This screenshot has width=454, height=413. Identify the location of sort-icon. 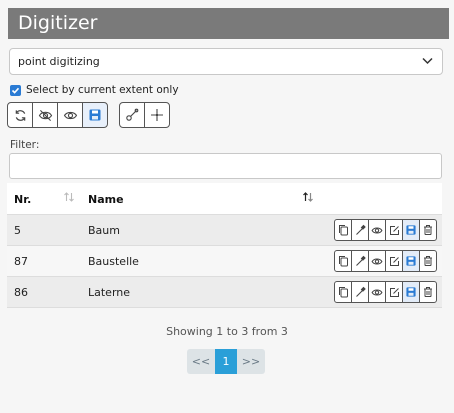
(69, 197).